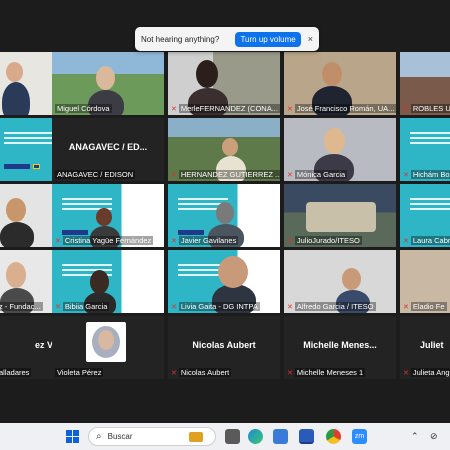 The width and height of the screenshot is (450, 450). What do you see at coordinates (425, 149) in the screenshot?
I see `participant-tile: ✕ Hichám Bo` at bounding box center [425, 149].